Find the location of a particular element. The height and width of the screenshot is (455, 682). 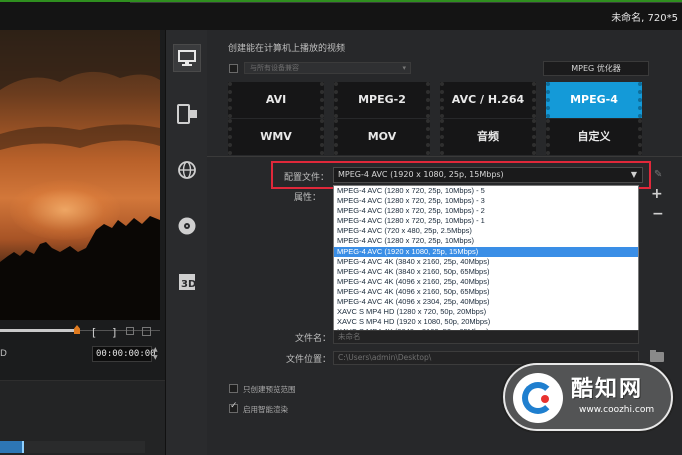

svg-text: 3D is located at coordinates (188, 284).